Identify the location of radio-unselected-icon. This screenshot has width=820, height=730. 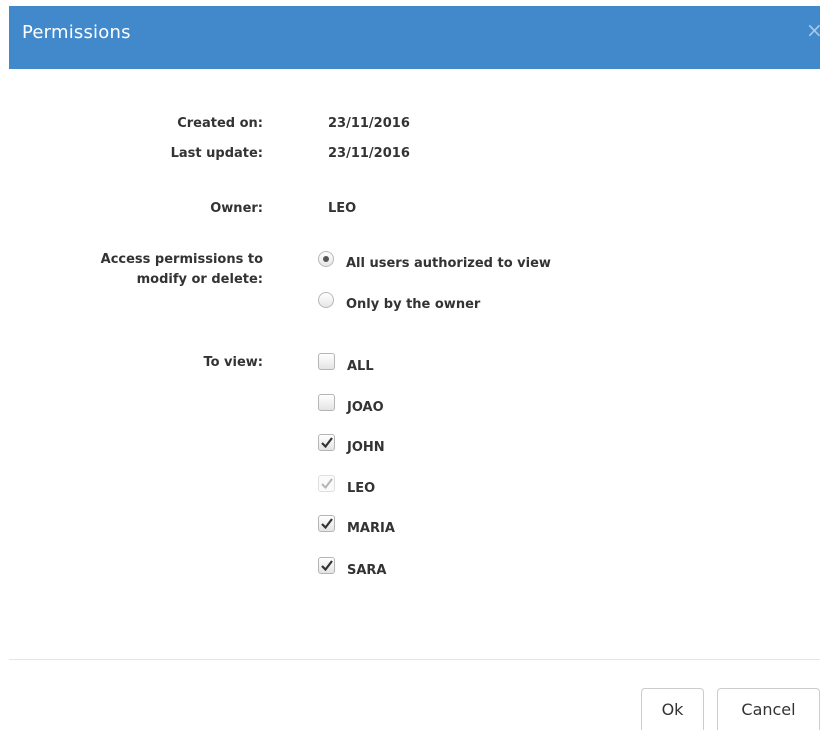
(326, 300).